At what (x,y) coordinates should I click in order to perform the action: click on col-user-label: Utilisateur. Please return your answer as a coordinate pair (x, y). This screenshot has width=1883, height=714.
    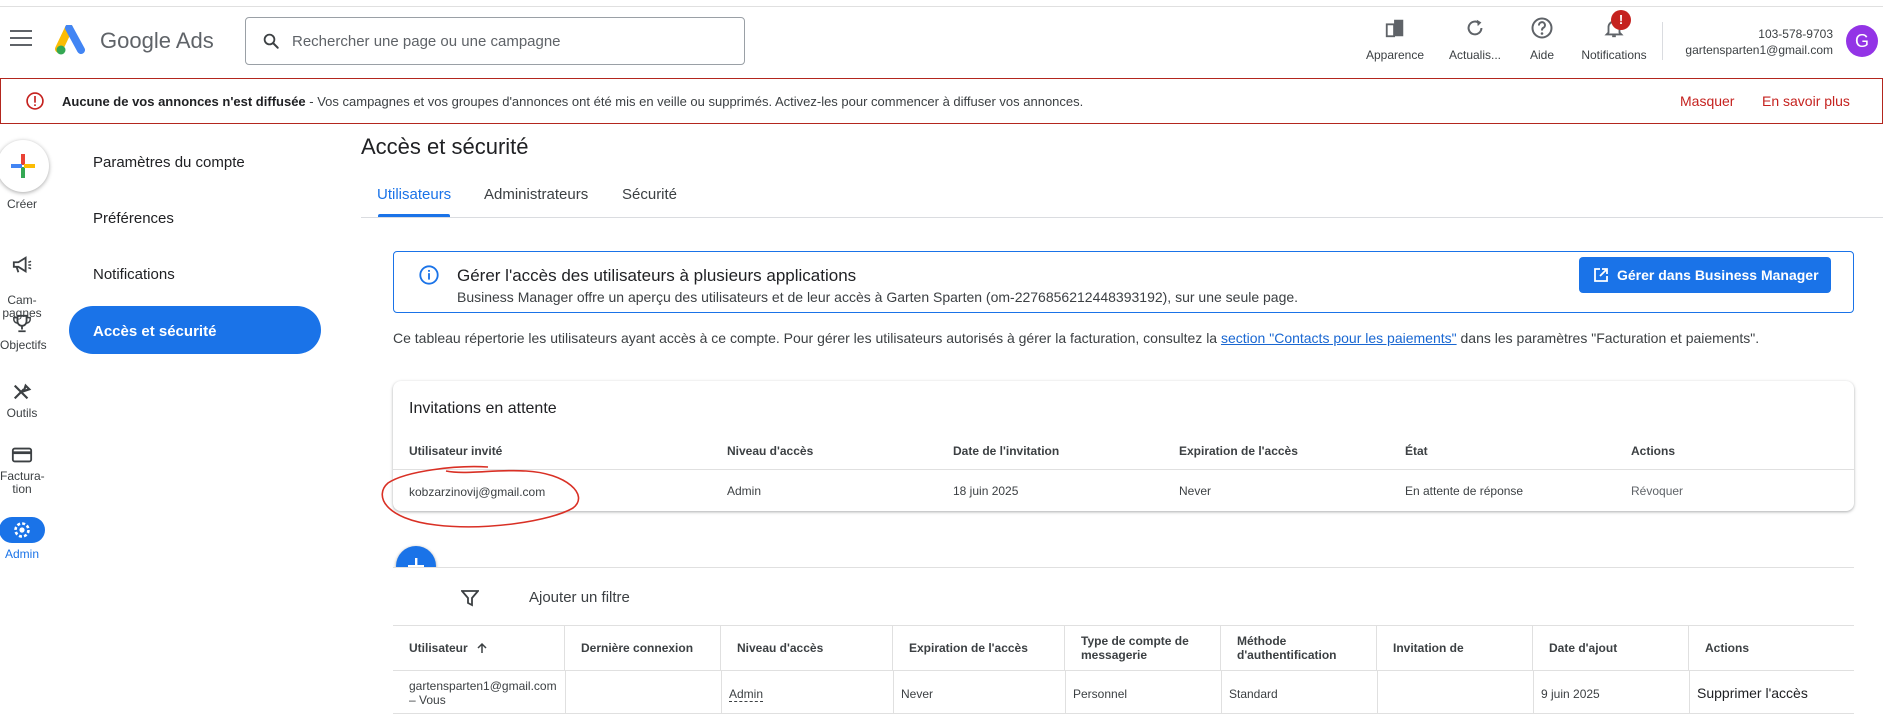
    Looking at the image, I should click on (438, 648).